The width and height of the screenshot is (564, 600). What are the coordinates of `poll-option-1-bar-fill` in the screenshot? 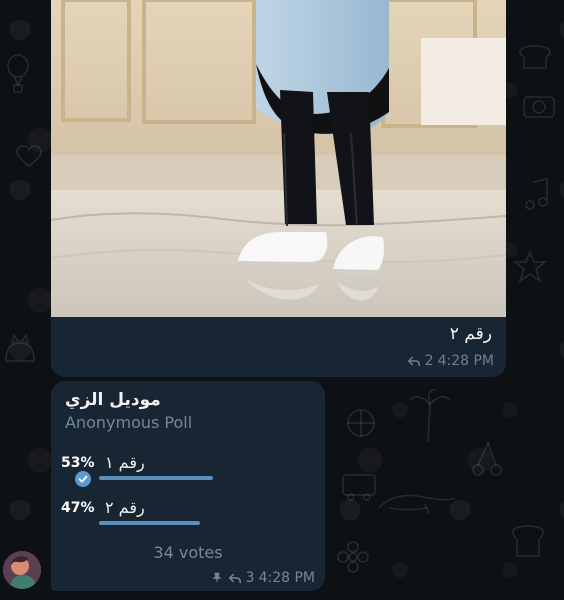 It's located at (156, 478).